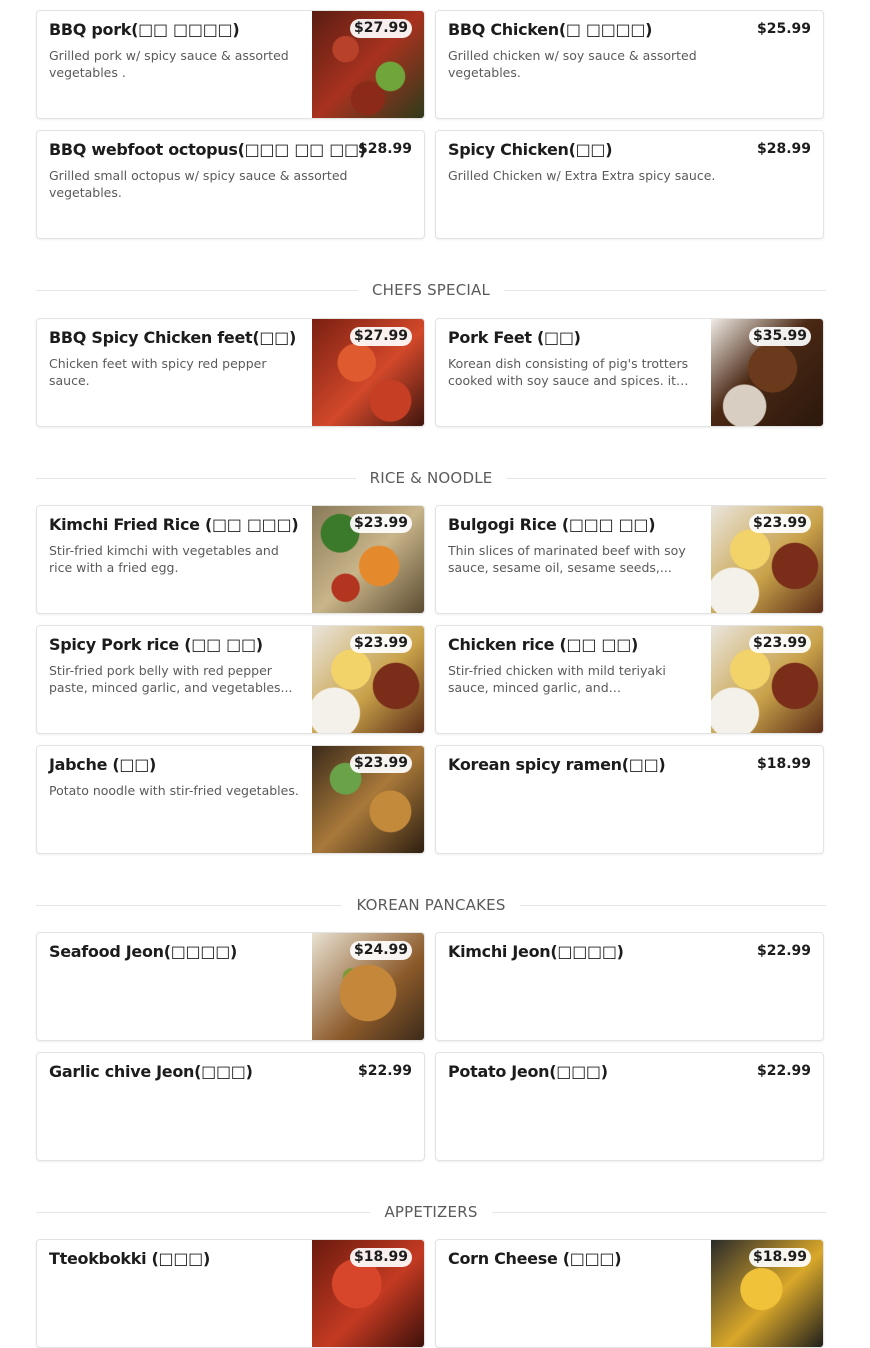 The image size is (870, 1348). Describe the element at coordinates (144, 29) in the screenshot. I see `item-name: BBQ pork(□□ □□□□)` at that location.